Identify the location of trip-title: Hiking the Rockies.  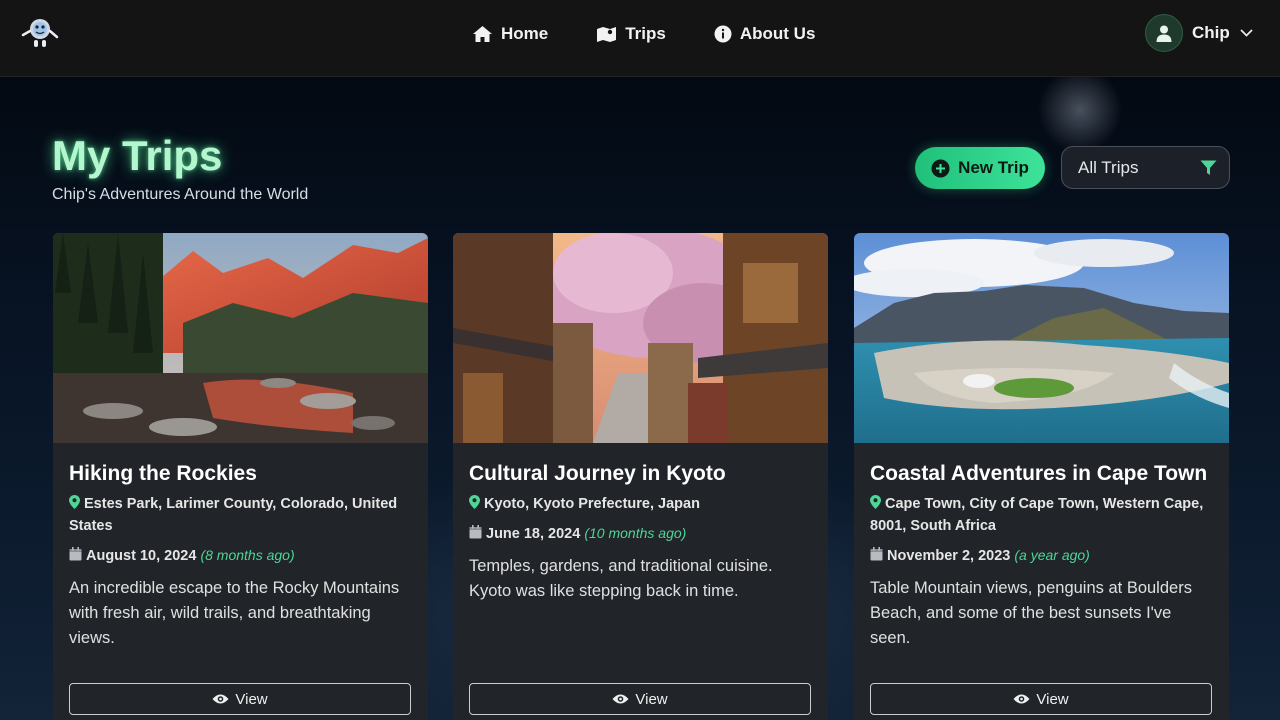
(240, 474).